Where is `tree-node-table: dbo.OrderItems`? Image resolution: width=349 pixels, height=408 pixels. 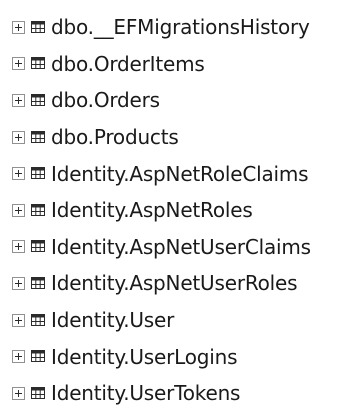
tree-node-table: dbo.OrderItems is located at coordinates (174, 64).